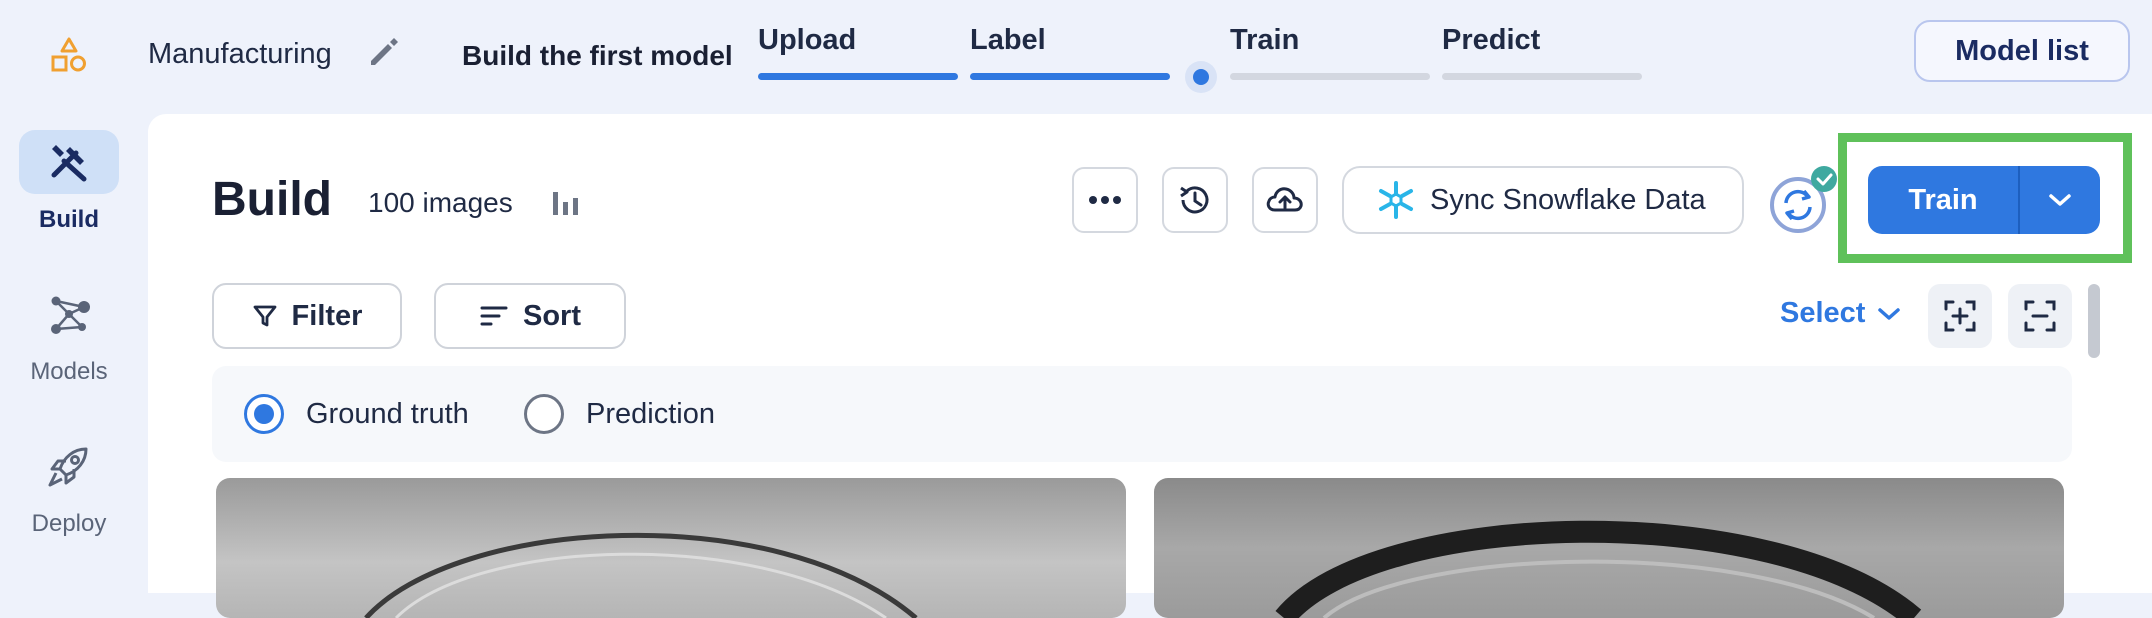 The height and width of the screenshot is (618, 2152). What do you see at coordinates (552, 315) in the screenshot?
I see `sort-label: Sort` at bounding box center [552, 315].